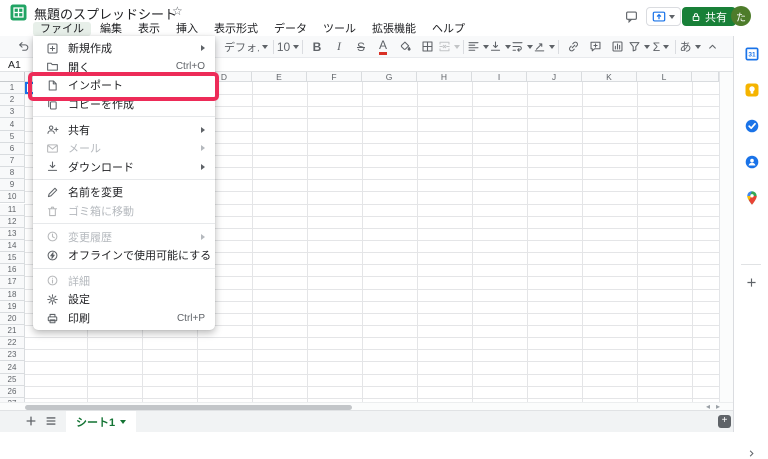  I want to click on column-header-K: K, so click(609, 77).